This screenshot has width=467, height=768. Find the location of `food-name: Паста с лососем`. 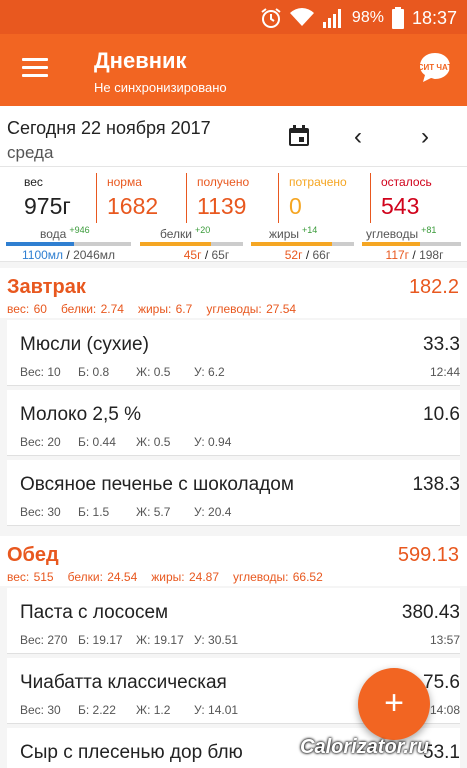

food-name: Паста с лососем is located at coordinates (94, 612).